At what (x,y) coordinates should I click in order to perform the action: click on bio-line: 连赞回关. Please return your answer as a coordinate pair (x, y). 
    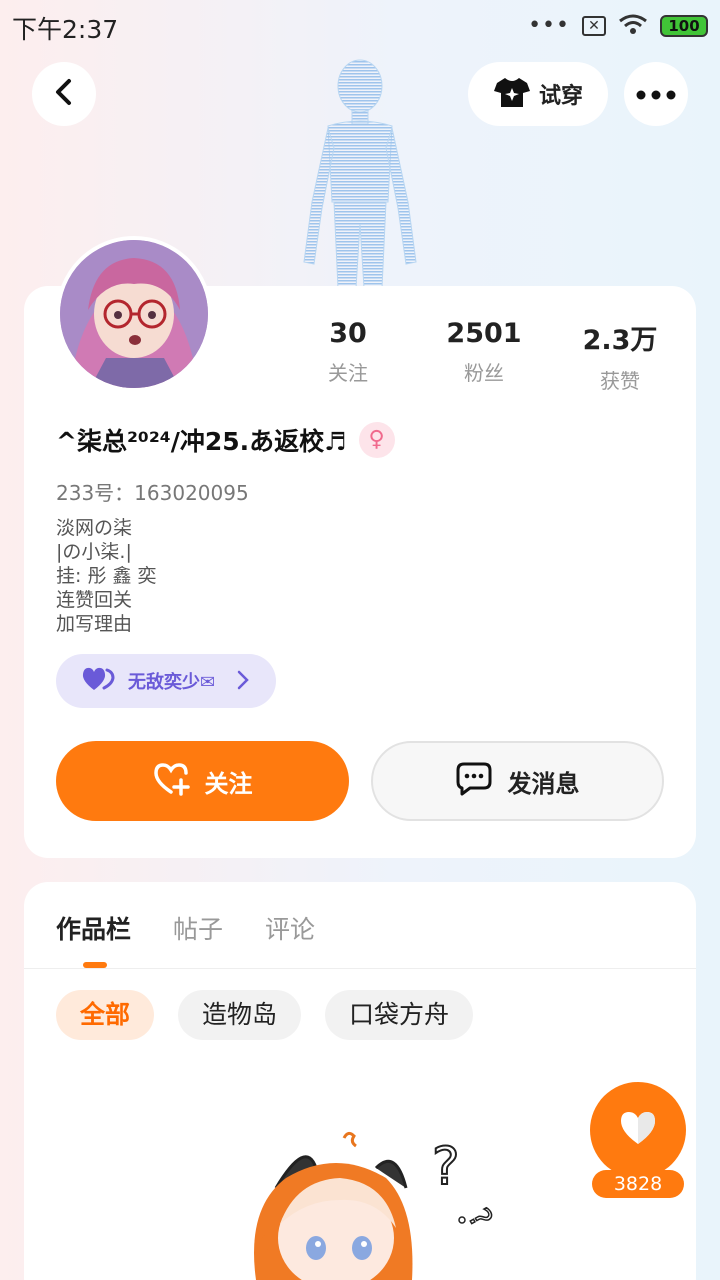
    Looking at the image, I should click on (94, 600).